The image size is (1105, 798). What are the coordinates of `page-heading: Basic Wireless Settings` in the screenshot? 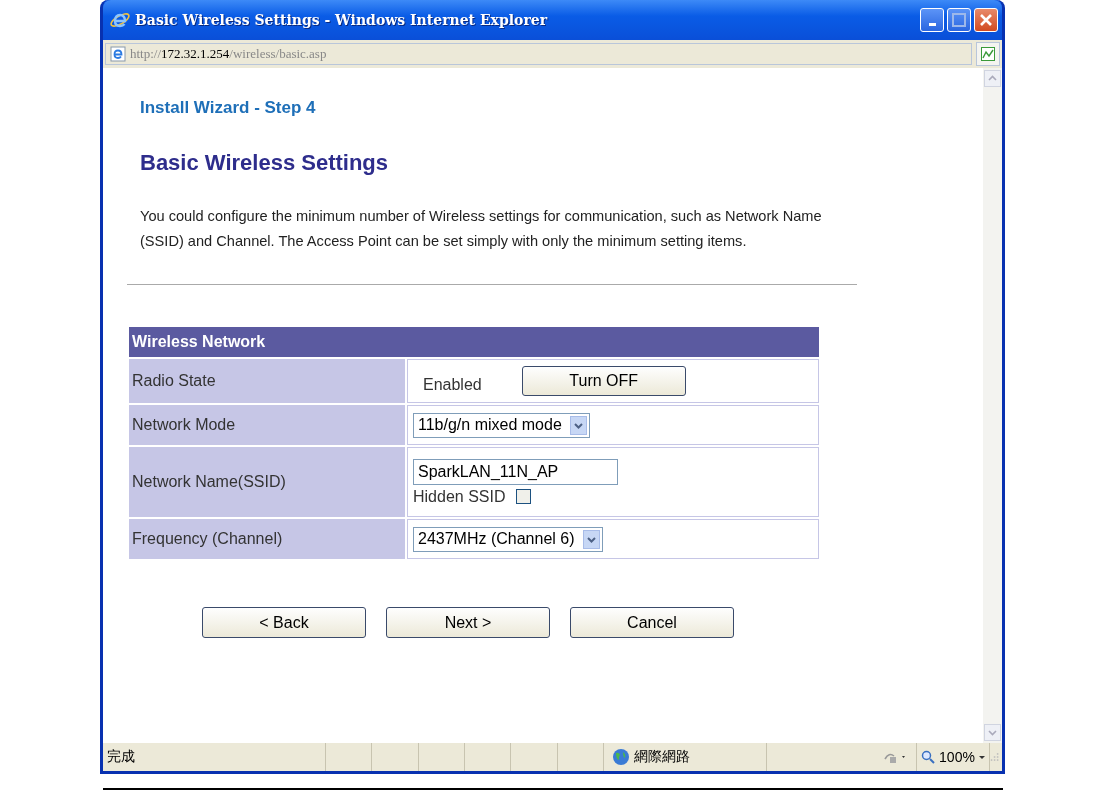 It's located at (264, 163).